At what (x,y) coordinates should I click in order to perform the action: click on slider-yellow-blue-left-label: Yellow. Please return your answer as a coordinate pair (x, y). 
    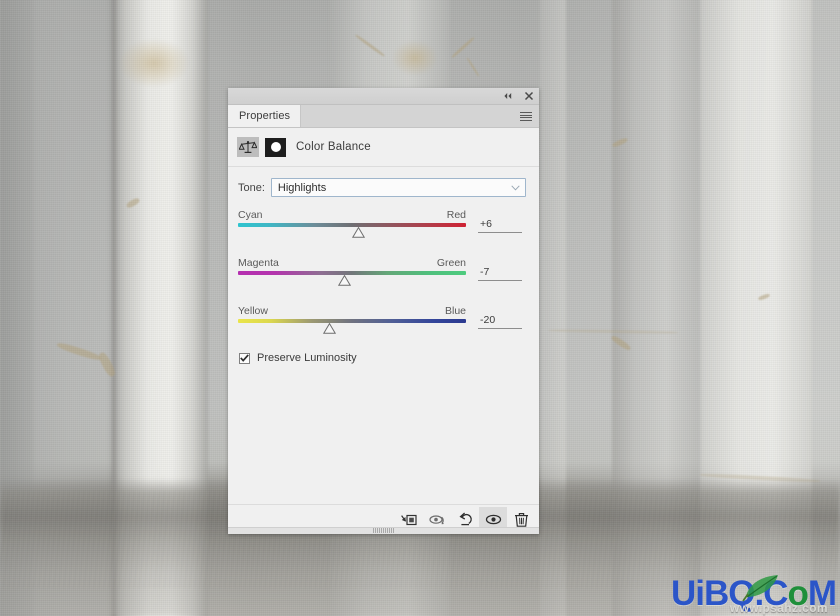
    Looking at the image, I should click on (253, 311).